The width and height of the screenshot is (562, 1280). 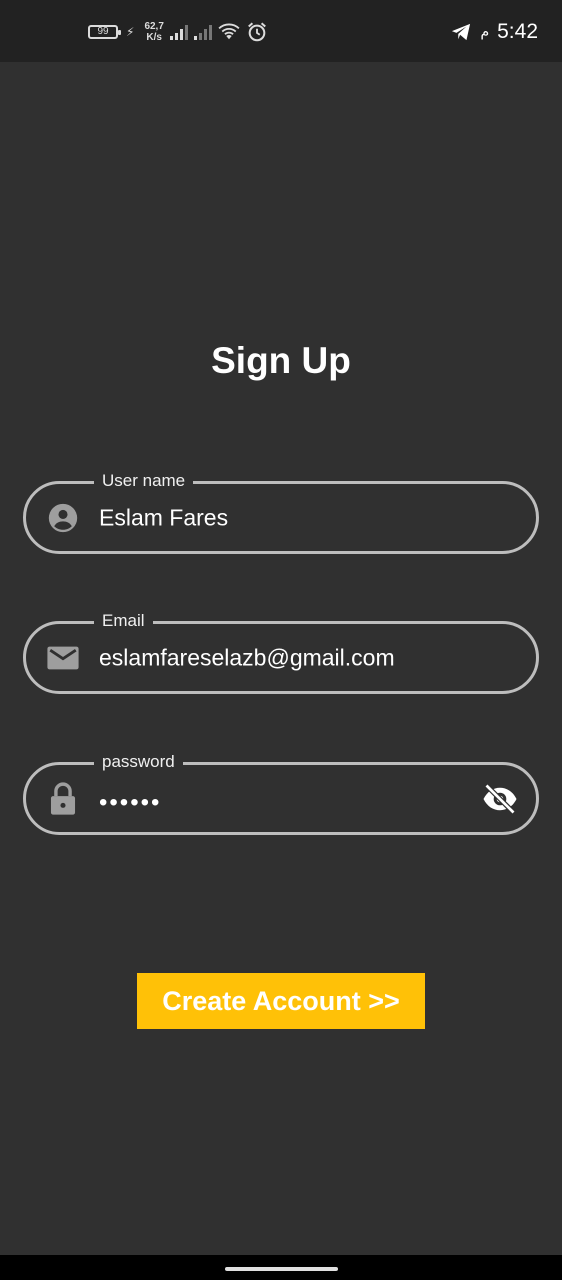 What do you see at coordinates (485, 32) in the screenshot?
I see `am-pm-indicator: م` at bounding box center [485, 32].